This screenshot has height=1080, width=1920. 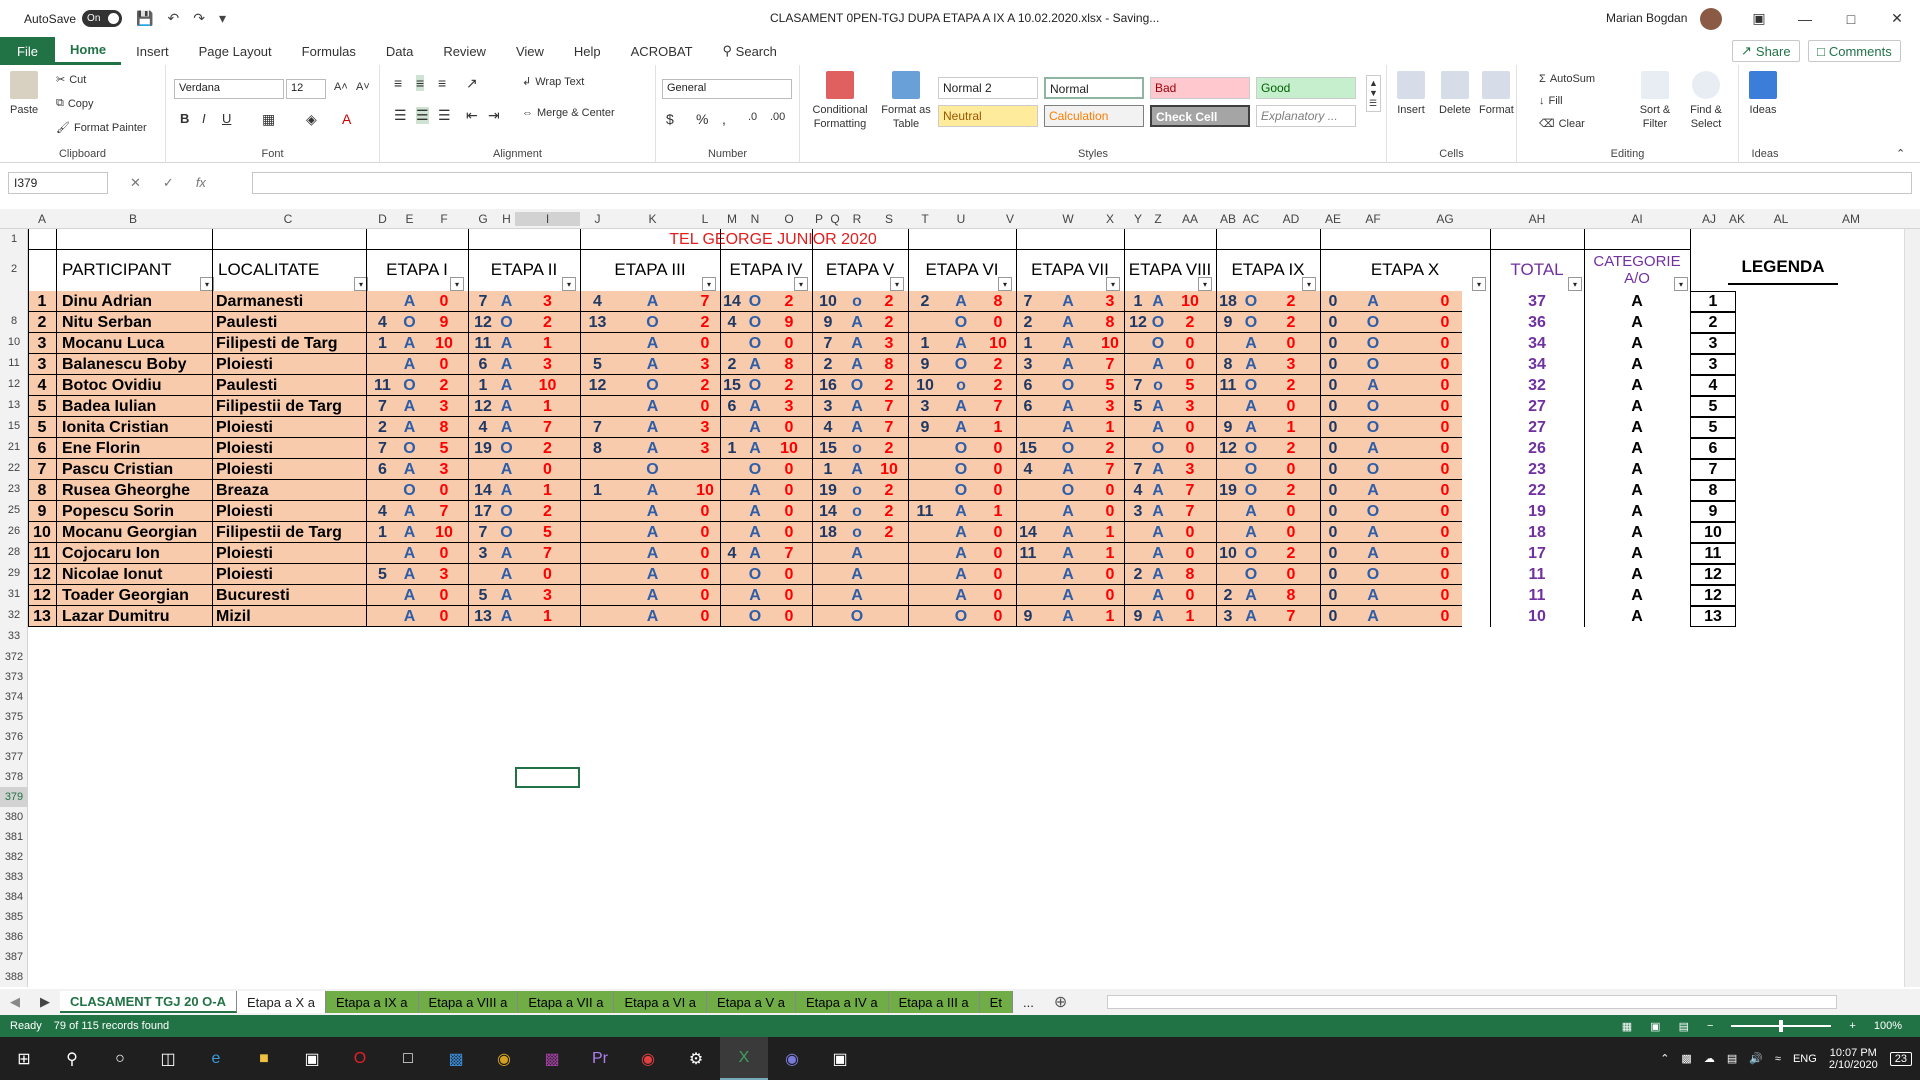 What do you see at coordinates (229, 89) in the screenshot?
I see `font-name-select: Verdana` at bounding box center [229, 89].